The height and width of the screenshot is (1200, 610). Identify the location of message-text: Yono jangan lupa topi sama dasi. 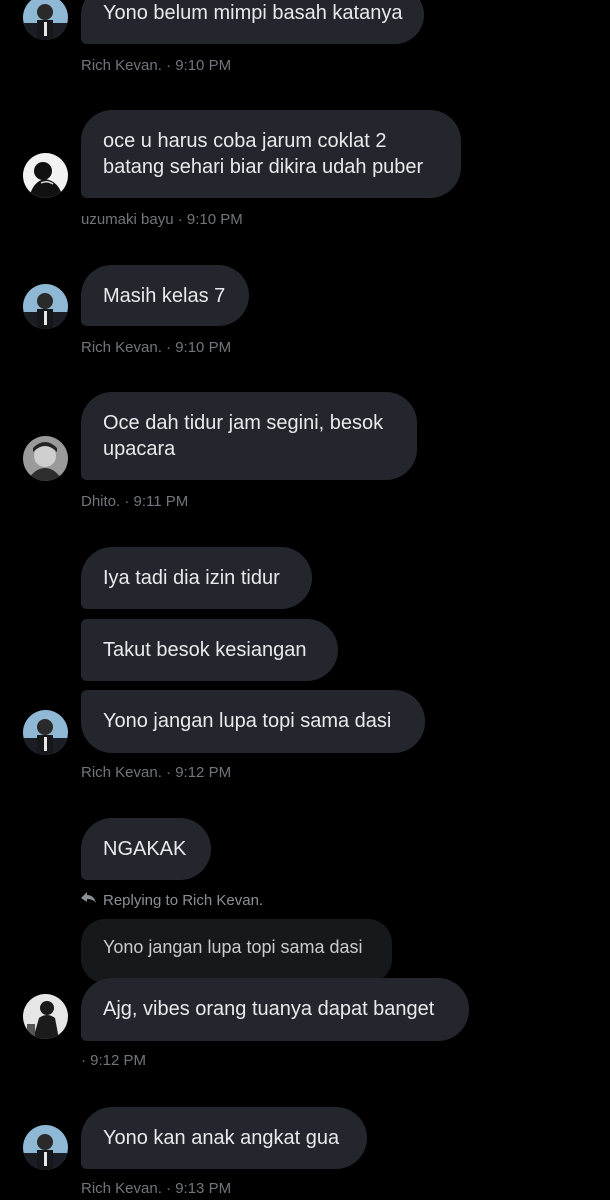
(247, 721).